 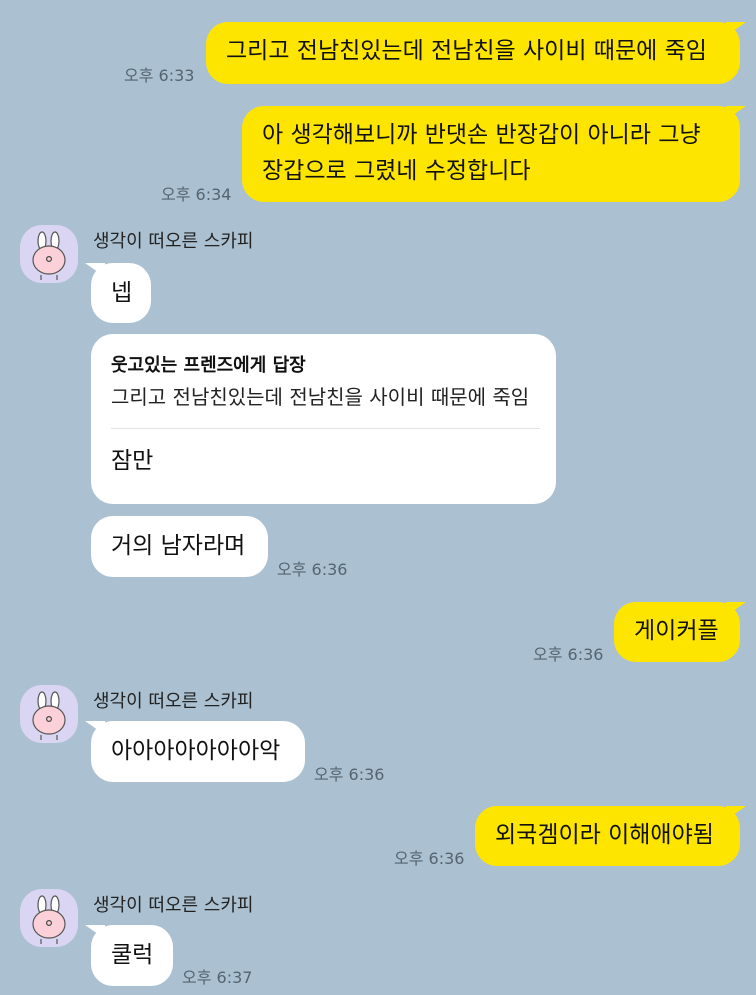 I want to click on reply-header: 웃고있는 프렌즈에게 답장, so click(x=208, y=365).